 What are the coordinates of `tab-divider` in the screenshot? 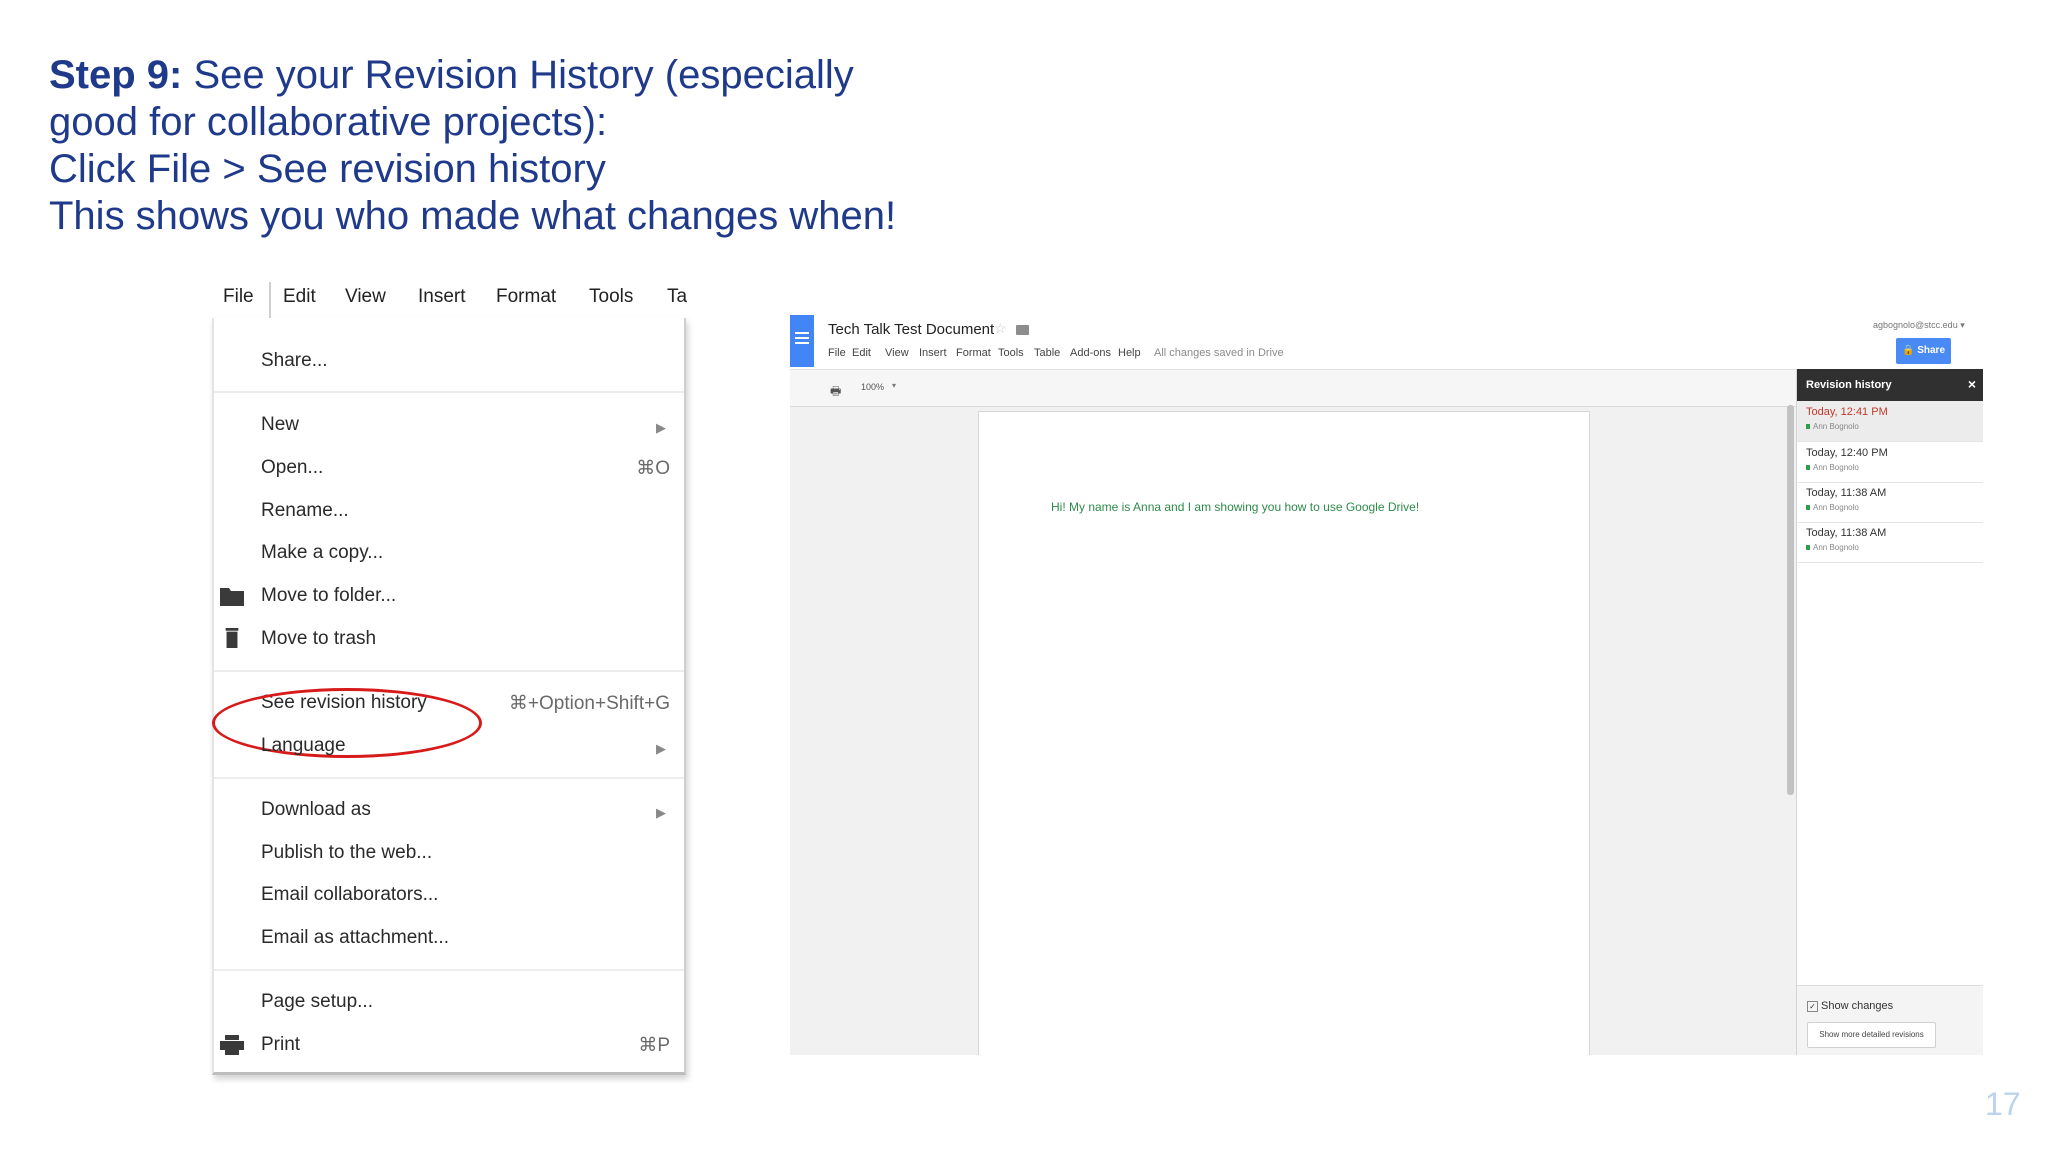 It's located at (270, 300).